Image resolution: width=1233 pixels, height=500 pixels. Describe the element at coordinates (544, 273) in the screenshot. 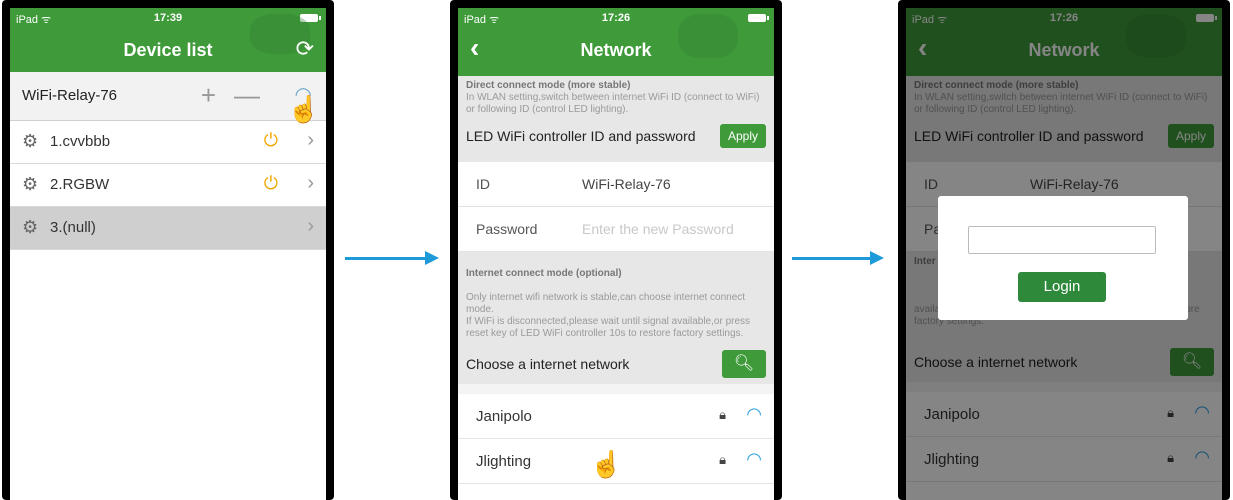

I see `internet-mode-title: Internet connect mode (optional)` at that location.